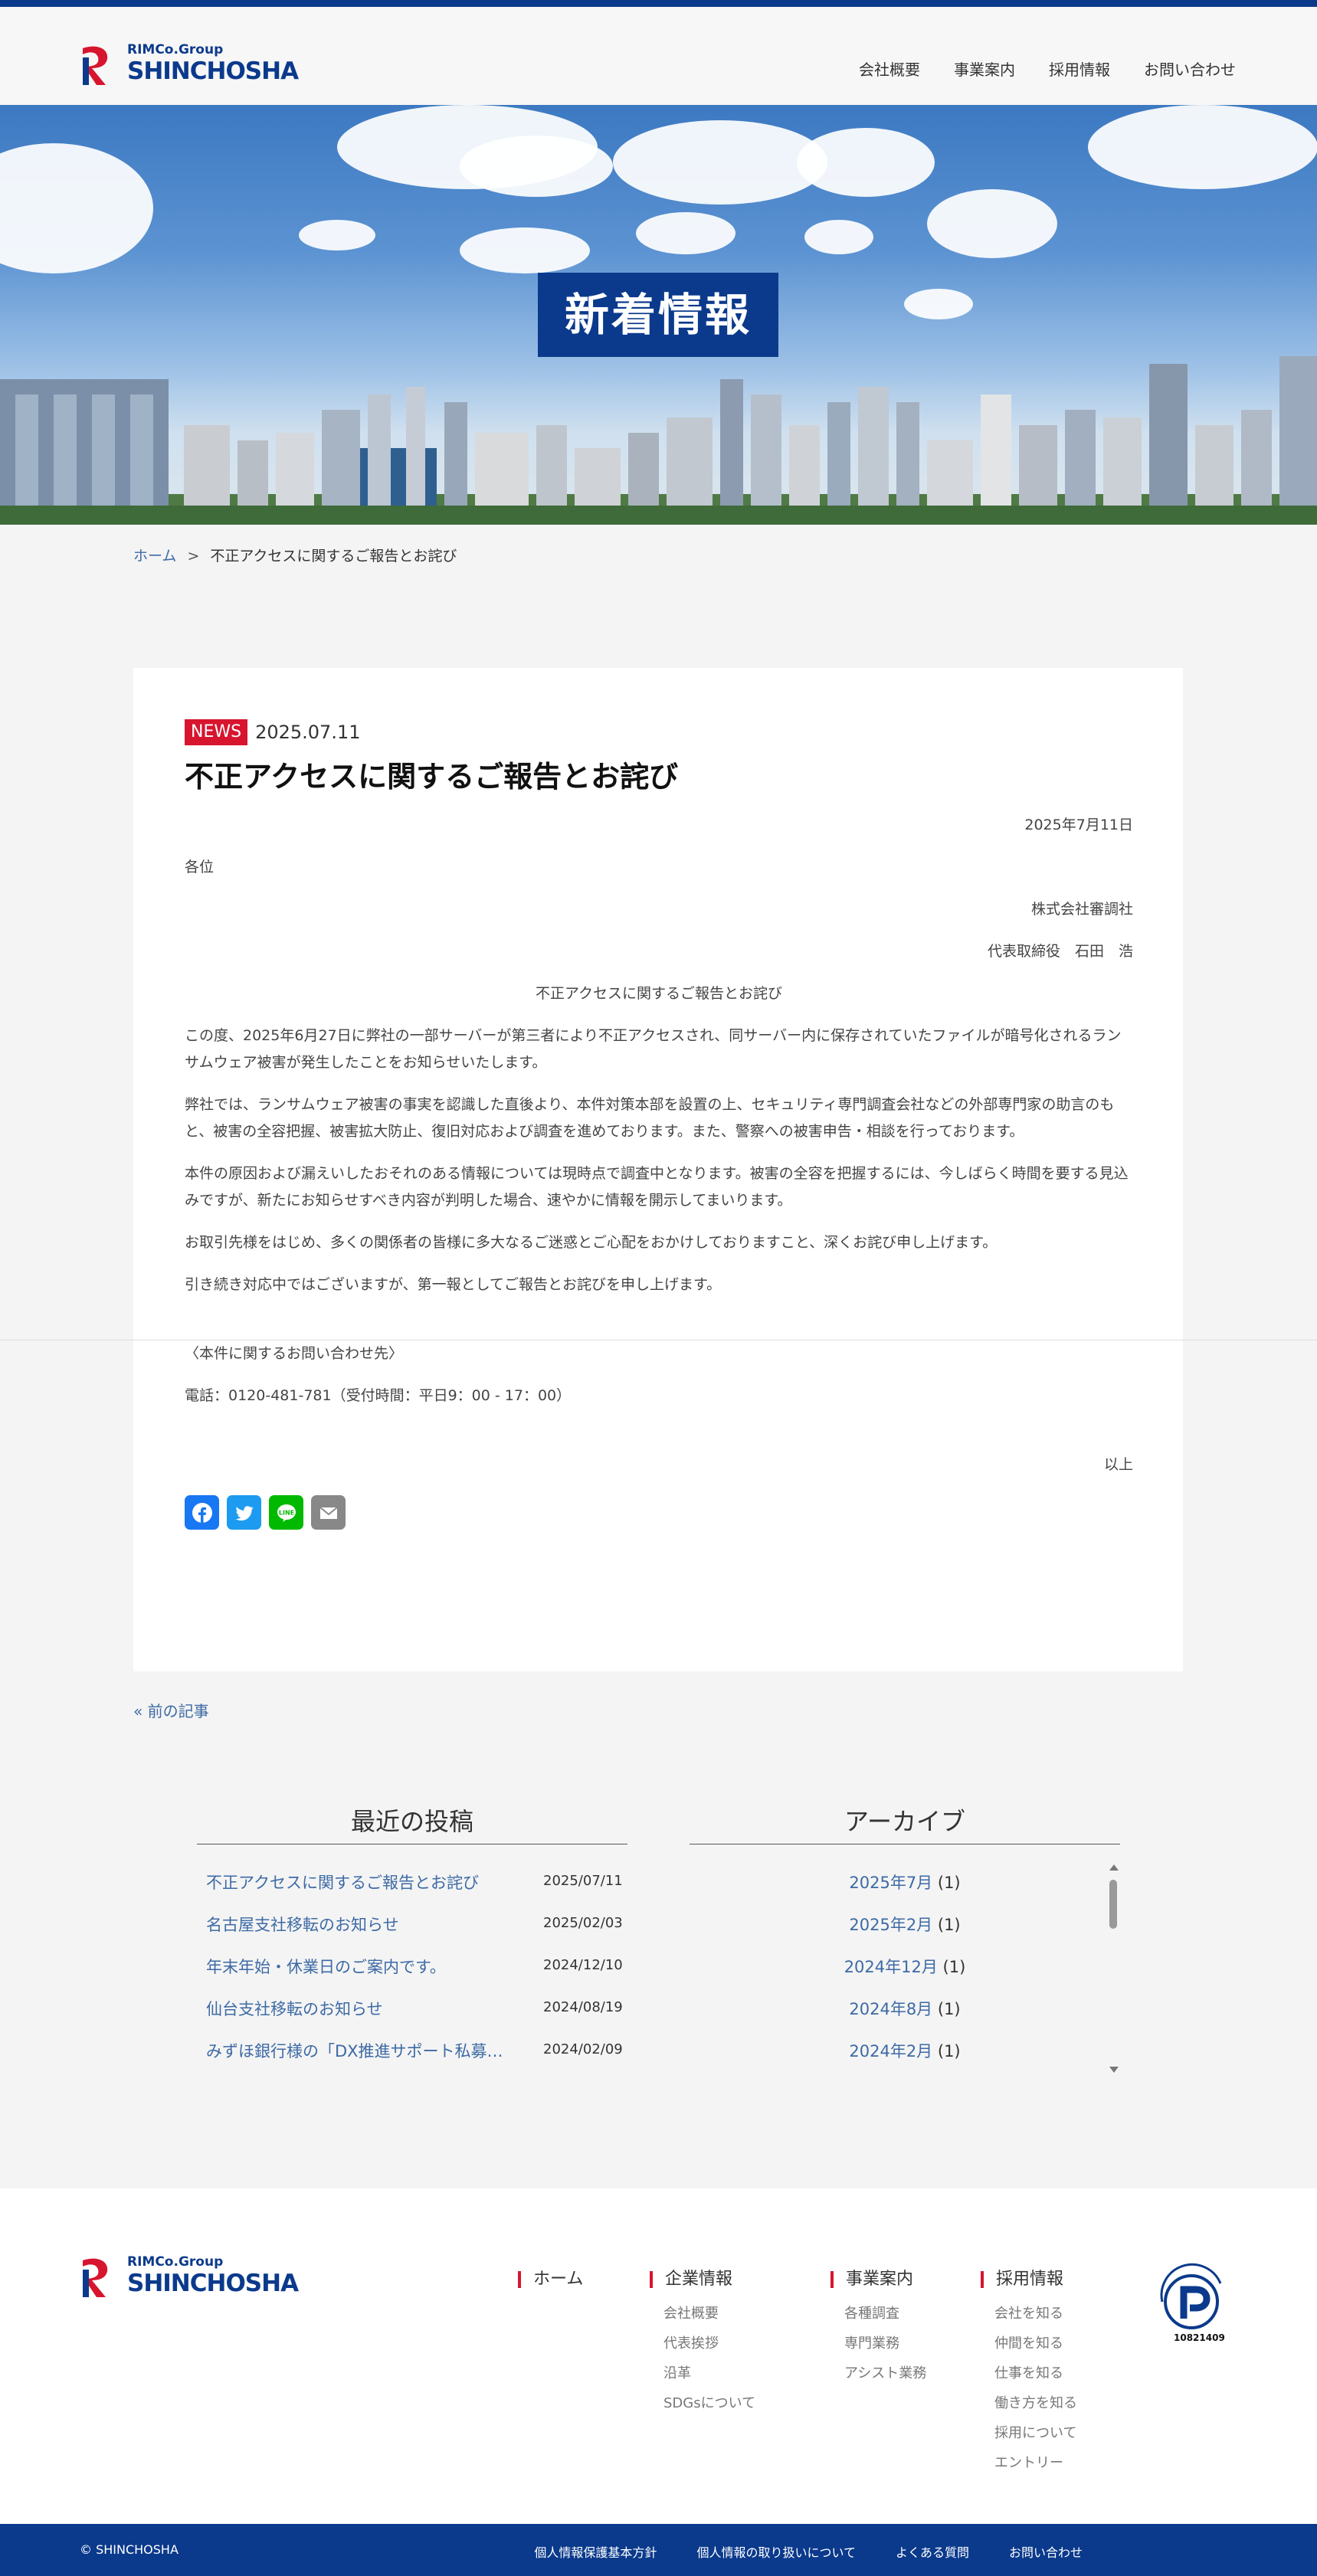  What do you see at coordinates (878, 2279) in the screenshot?
I see `footer-column-heading: 事業案内` at bounding box center [878, 2279].